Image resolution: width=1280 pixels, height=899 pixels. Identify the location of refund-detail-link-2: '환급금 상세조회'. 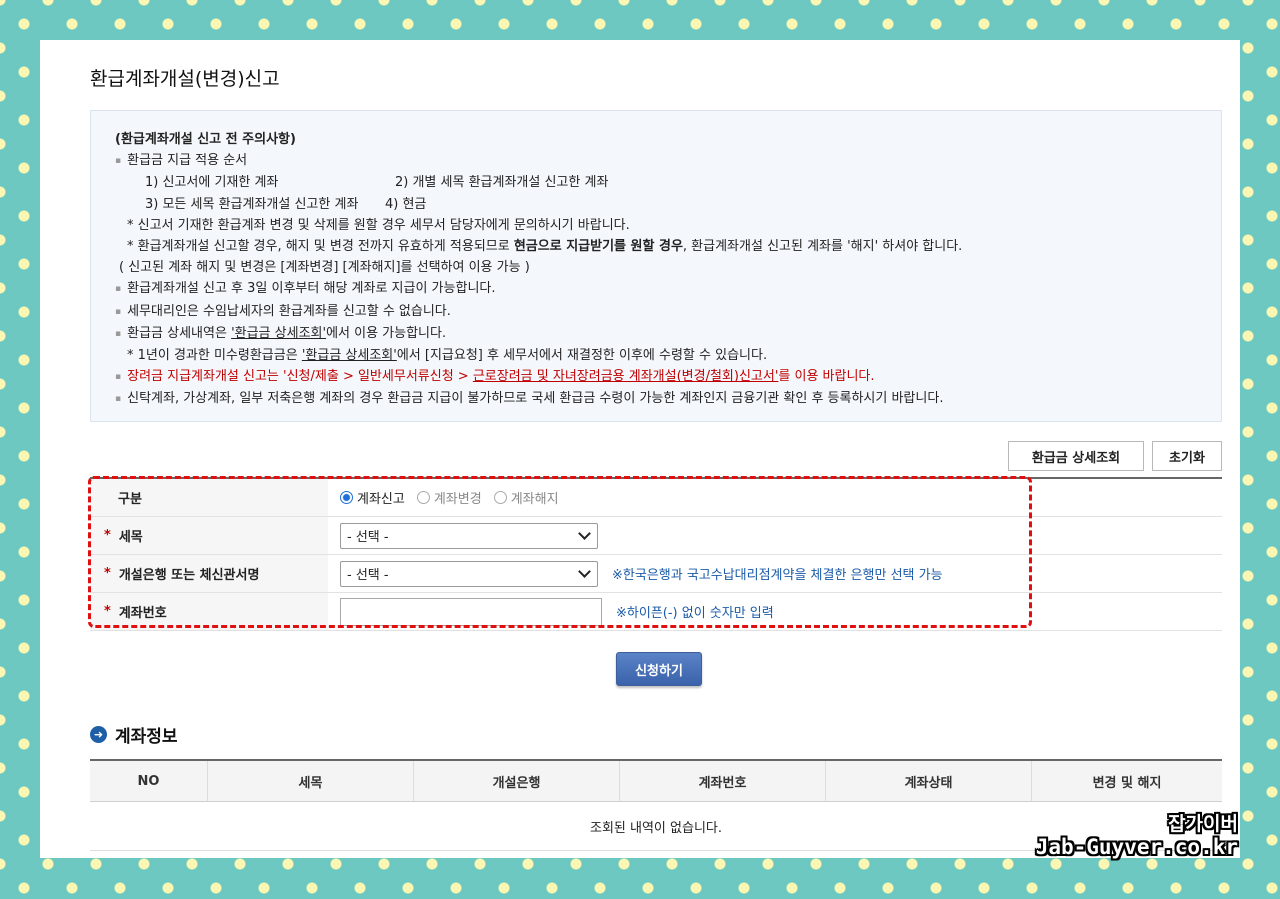
(349, 355).